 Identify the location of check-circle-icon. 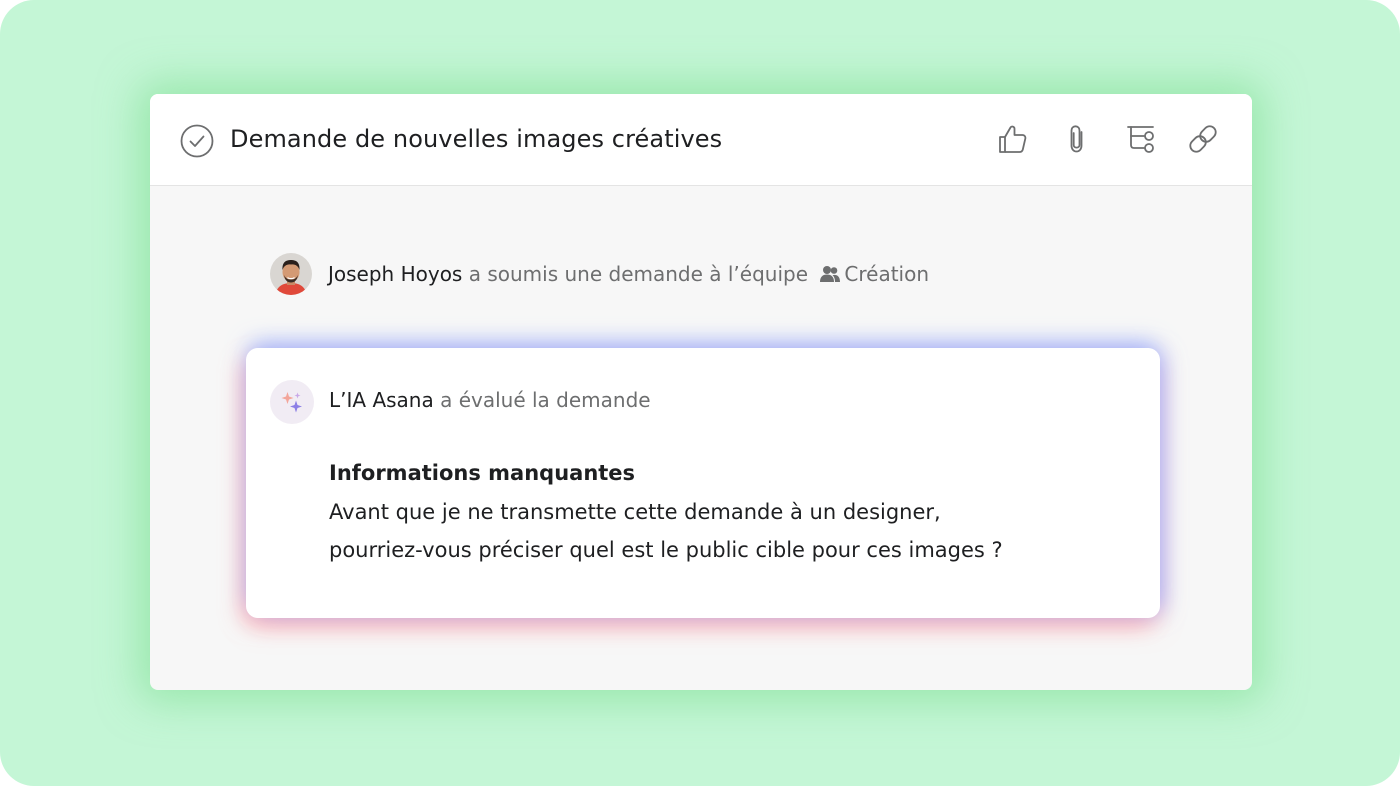
(197, 141).